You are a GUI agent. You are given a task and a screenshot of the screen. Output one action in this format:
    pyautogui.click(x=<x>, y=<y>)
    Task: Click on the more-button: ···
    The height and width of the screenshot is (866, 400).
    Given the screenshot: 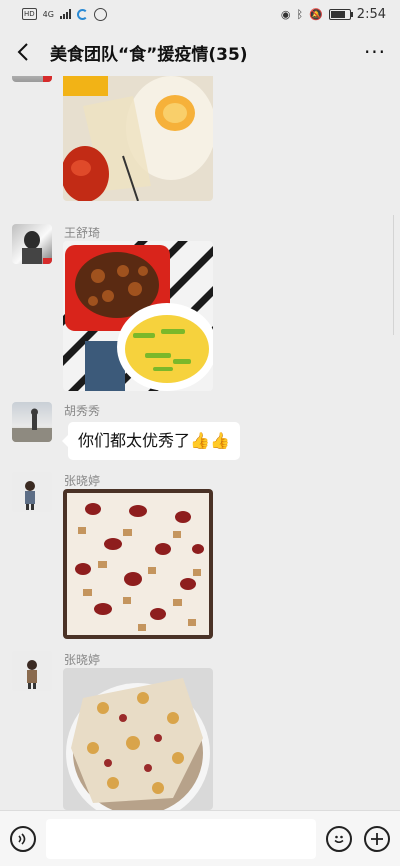 What is the action you would take?
    pyautogui.click(x=375, y=52)
    